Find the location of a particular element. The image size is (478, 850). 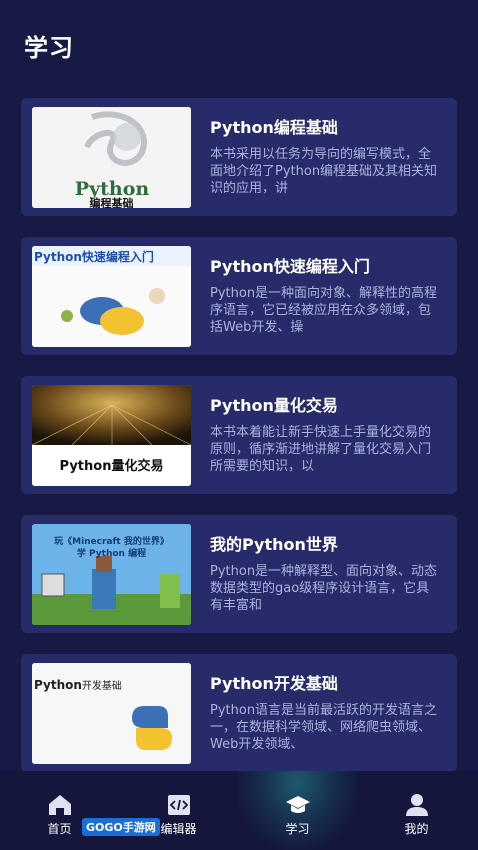

book-cover: Python 编程基础 is located at coordinates (111, 157).